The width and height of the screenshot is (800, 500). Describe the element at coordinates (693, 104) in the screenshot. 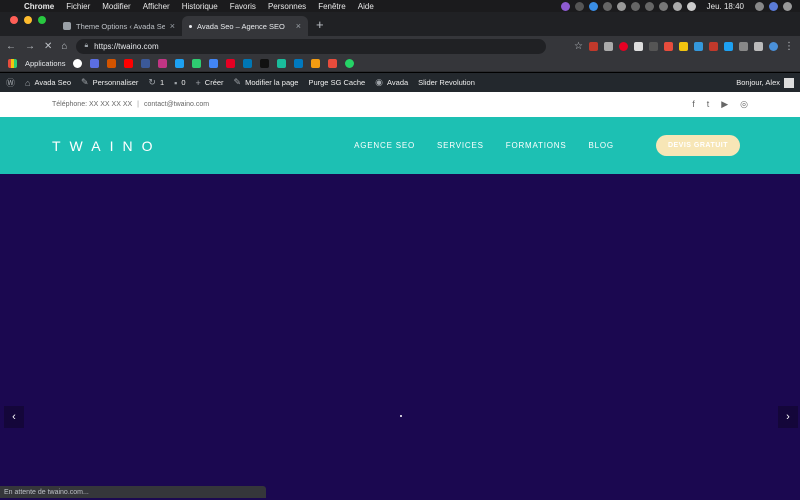

I see `facebook-icon: f` at that location.